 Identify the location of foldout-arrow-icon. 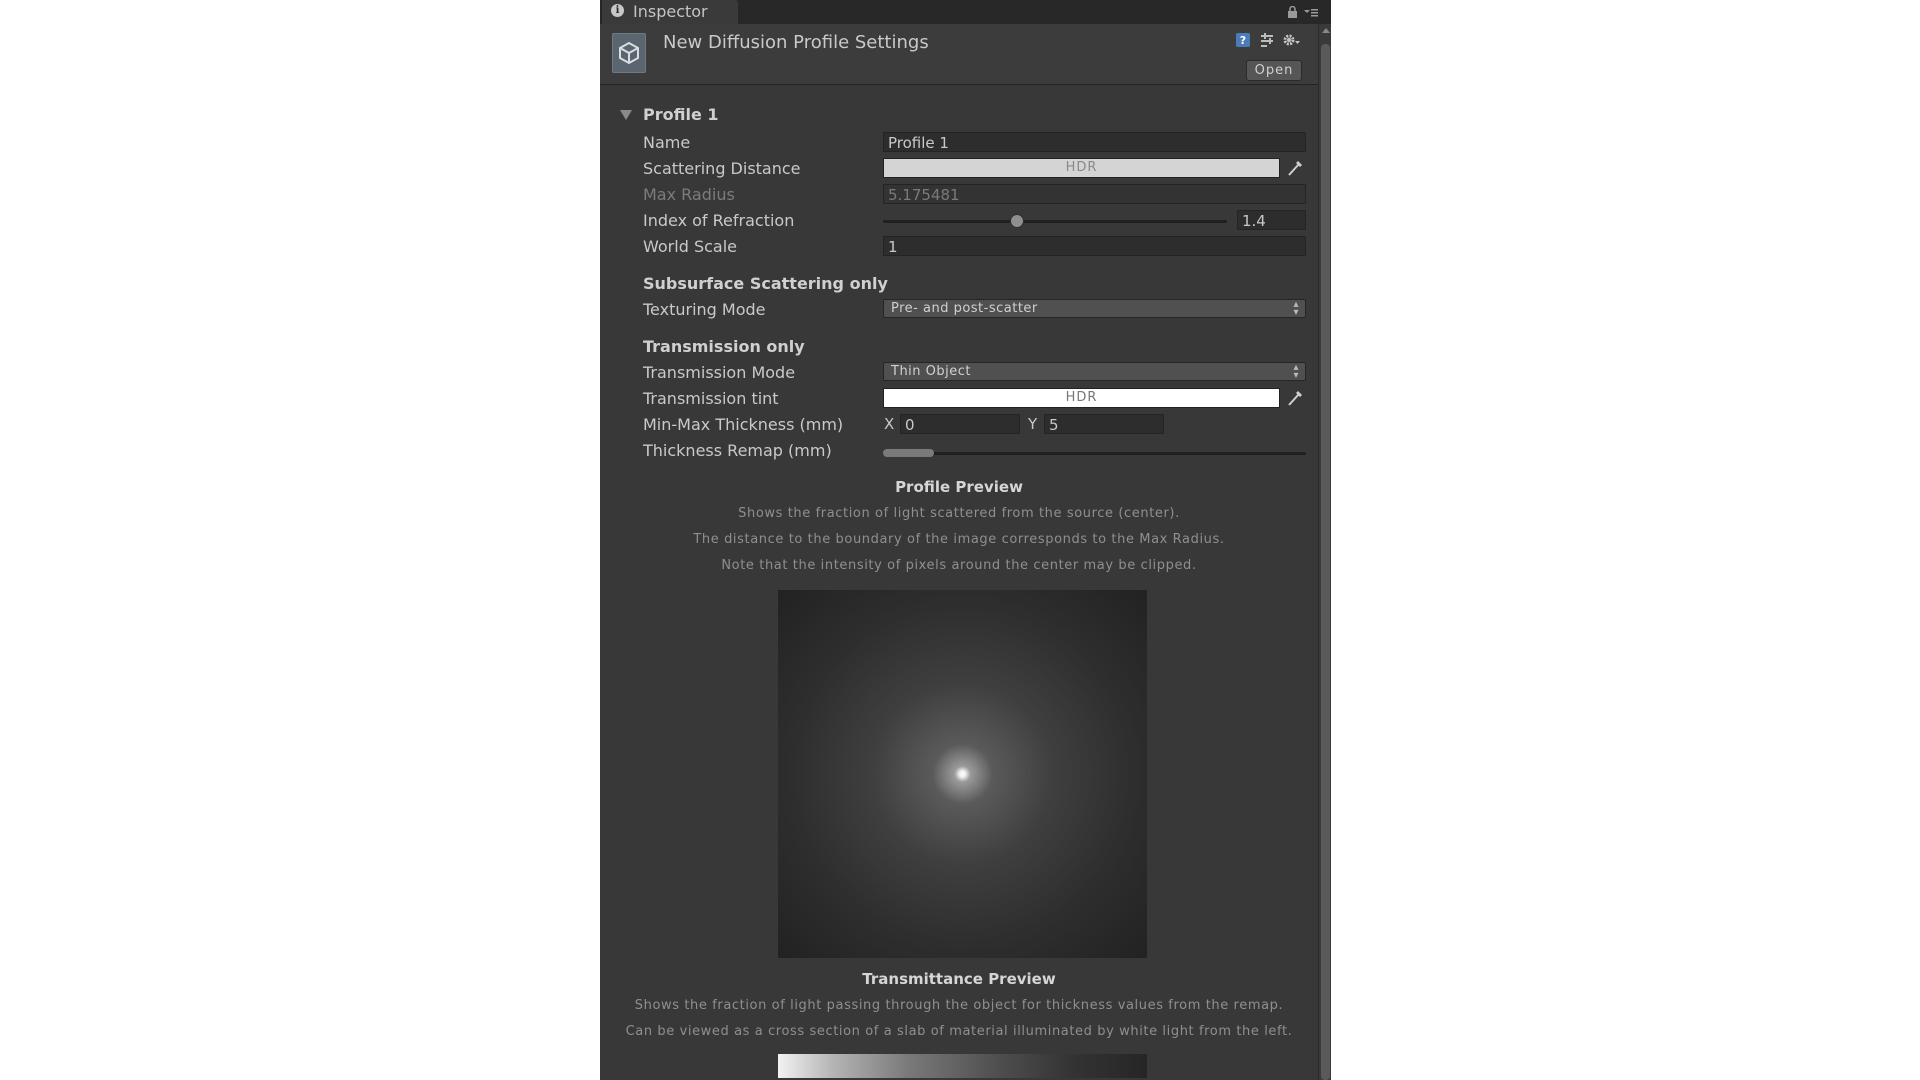
(626, 115).